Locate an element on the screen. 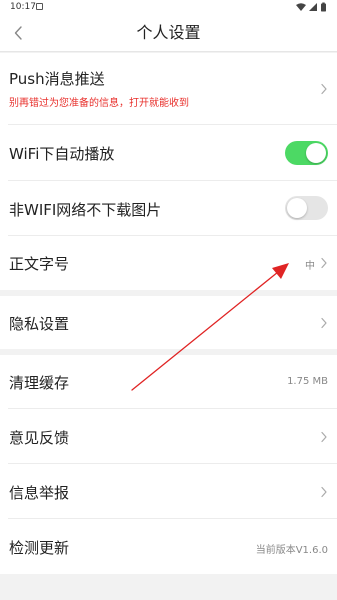  notification-icon is located at coordinates (39, 6).